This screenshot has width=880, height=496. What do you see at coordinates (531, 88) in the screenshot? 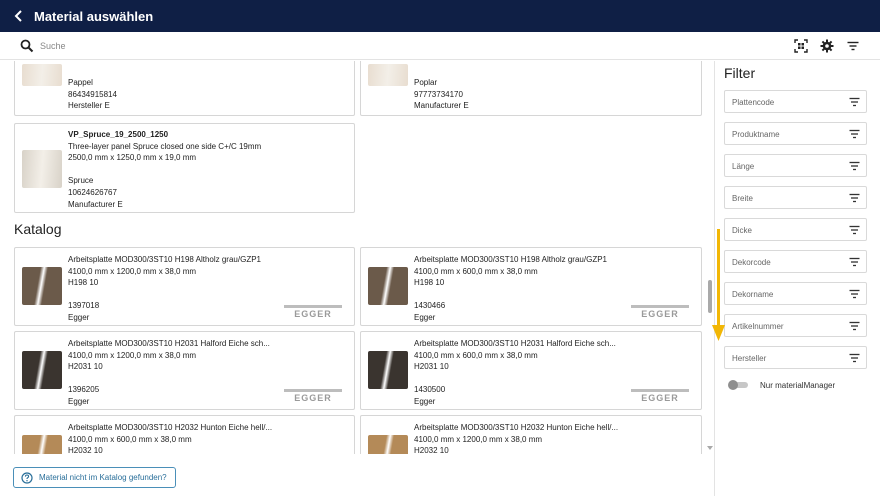
I see `material-card-poplar: Poplar 97773734170 Manufacturer E` at bounding box center [531, 88].